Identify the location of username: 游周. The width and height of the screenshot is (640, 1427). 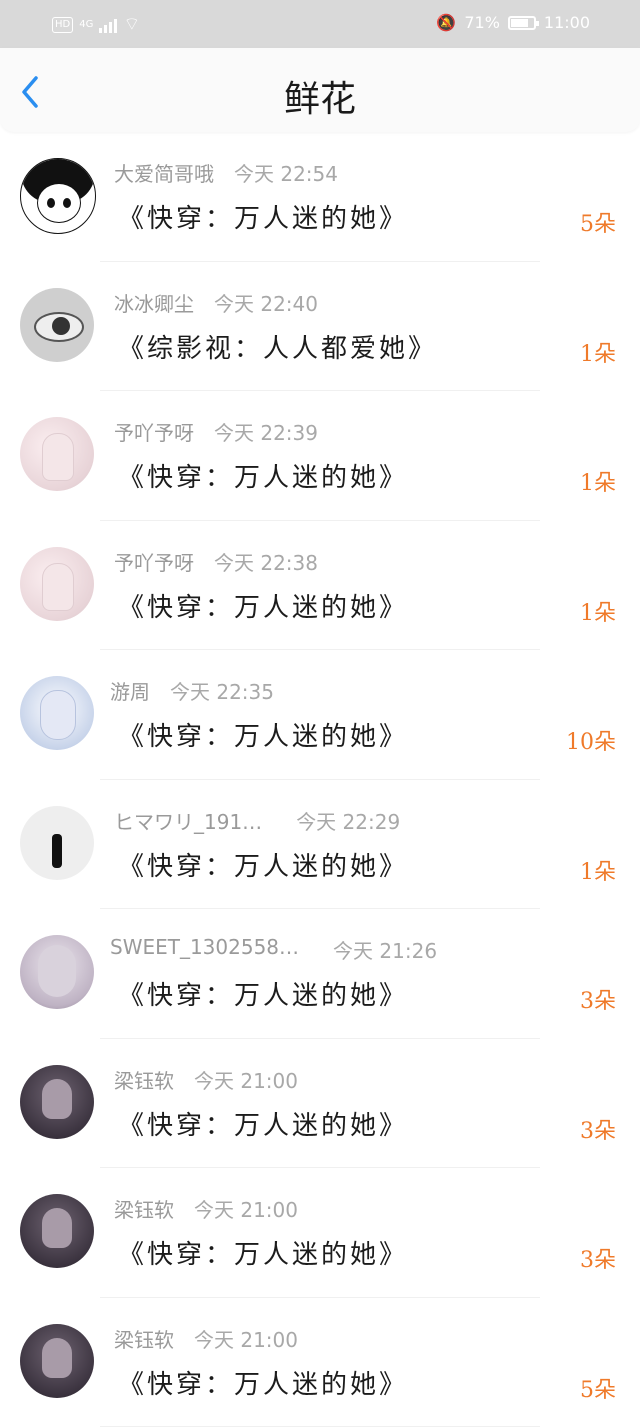
(130, 690).